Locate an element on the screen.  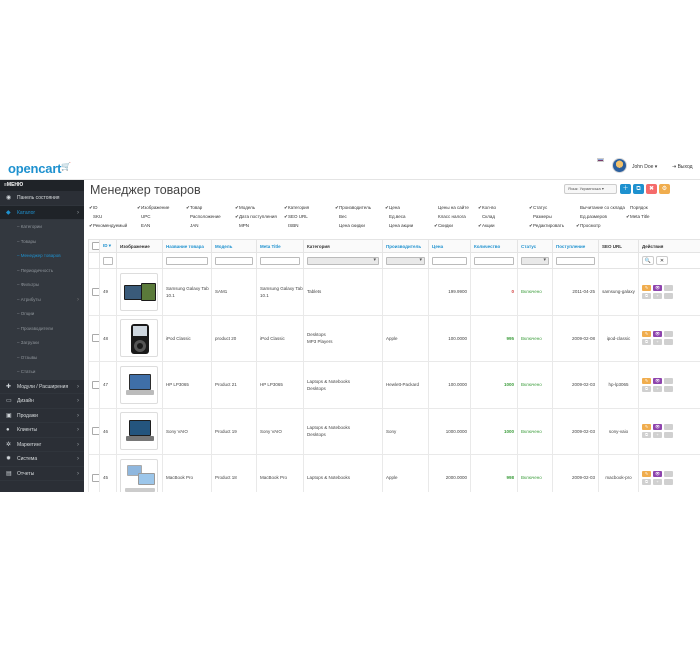
column-toggle-16: Вес is located at coordinates (341, 216).